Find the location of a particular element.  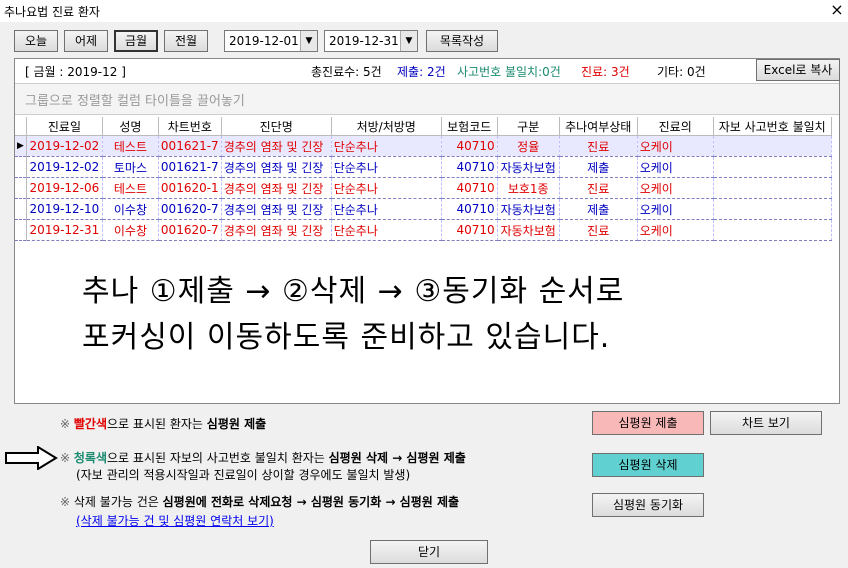

group-hint: 그룹으로 정렬할 컬럼 타이틀을 끌어놓기 is located at coordinates (135, 101).